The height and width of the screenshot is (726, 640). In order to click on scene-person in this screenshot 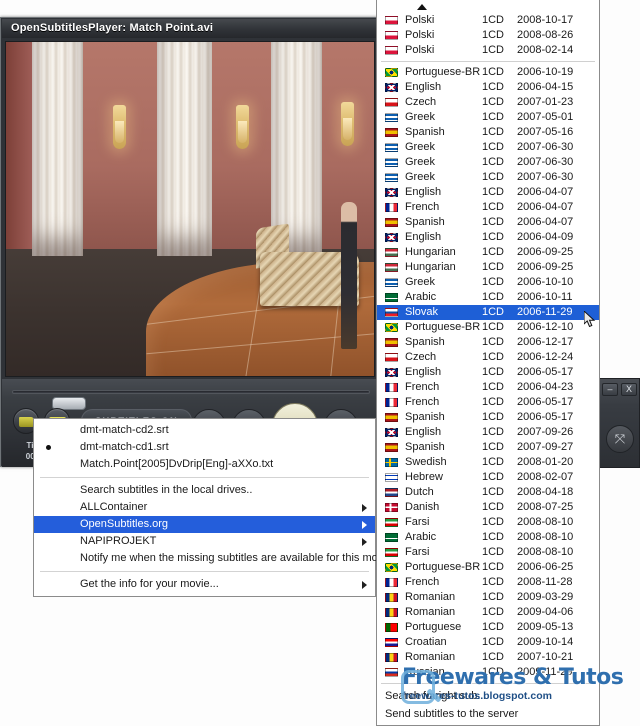, I will do `click(348, 276)`.